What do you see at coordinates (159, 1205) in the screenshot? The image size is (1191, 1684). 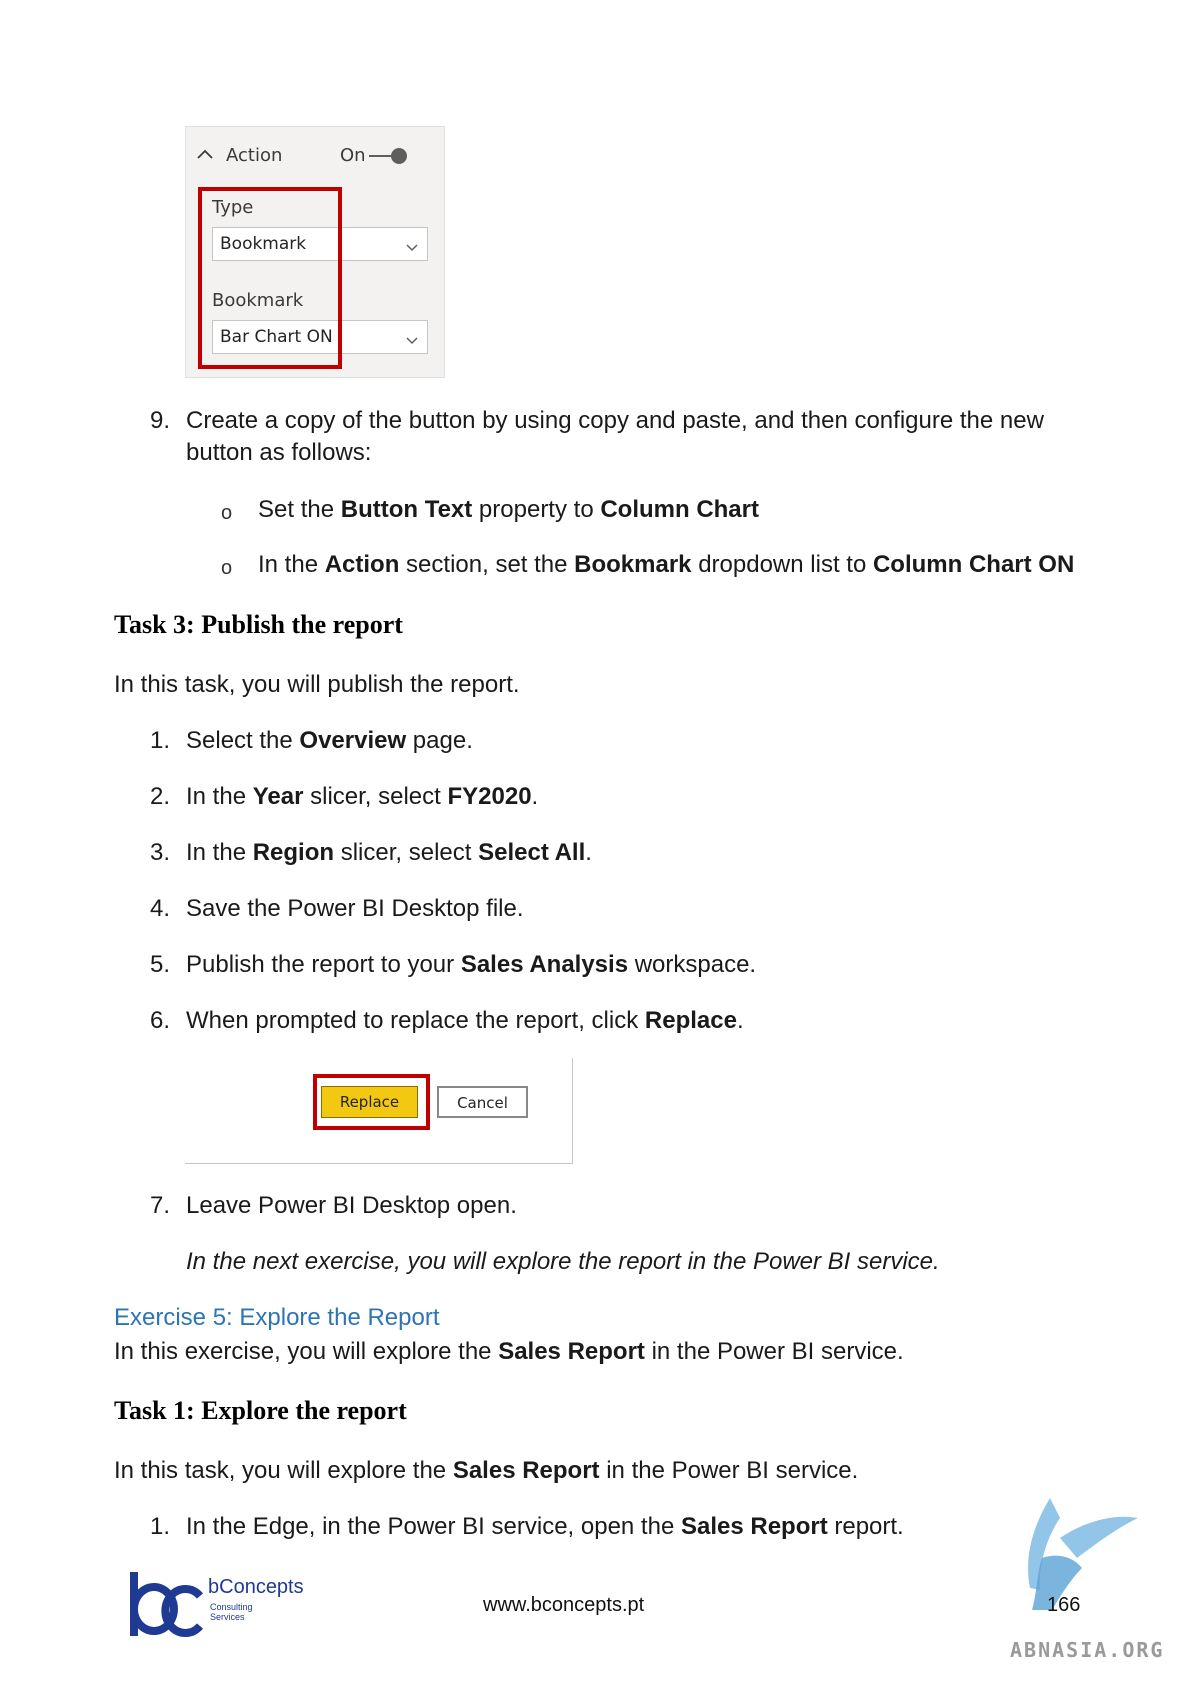 I see `step-number: 7.` at bounding box center [159, 1205].